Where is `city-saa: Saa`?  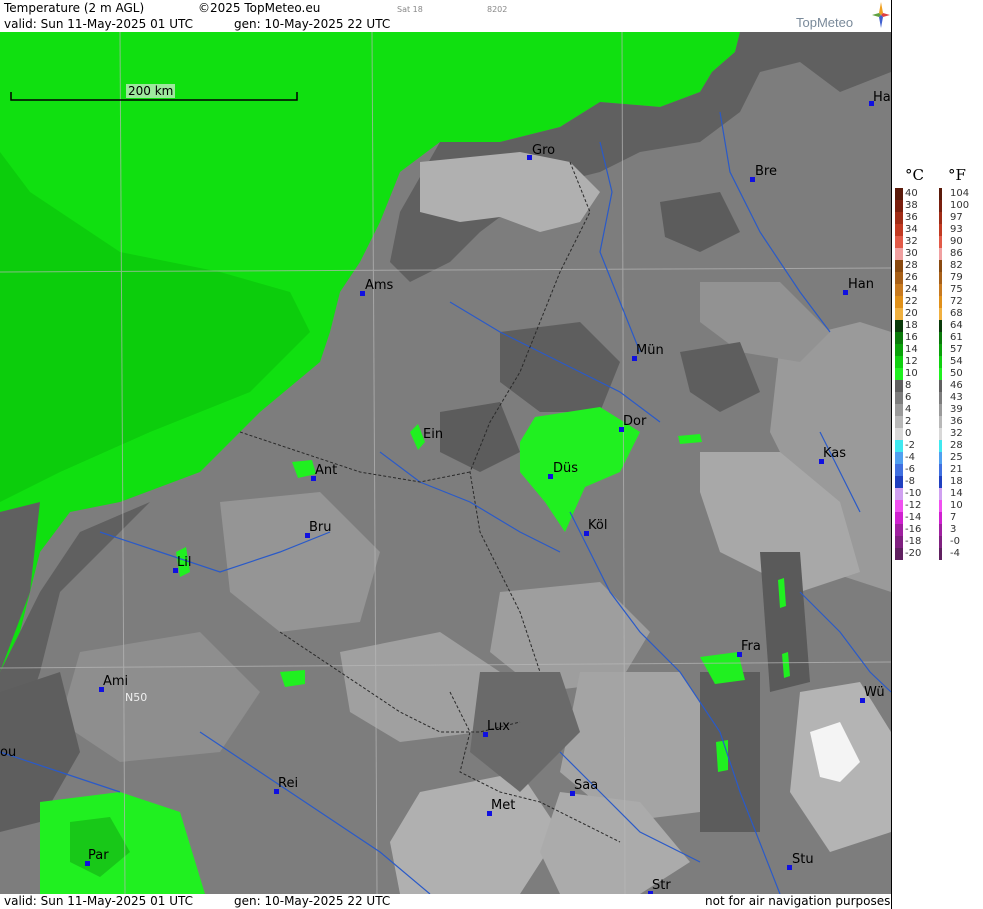 city-saa: Saa is located at coordinates (584, 787).